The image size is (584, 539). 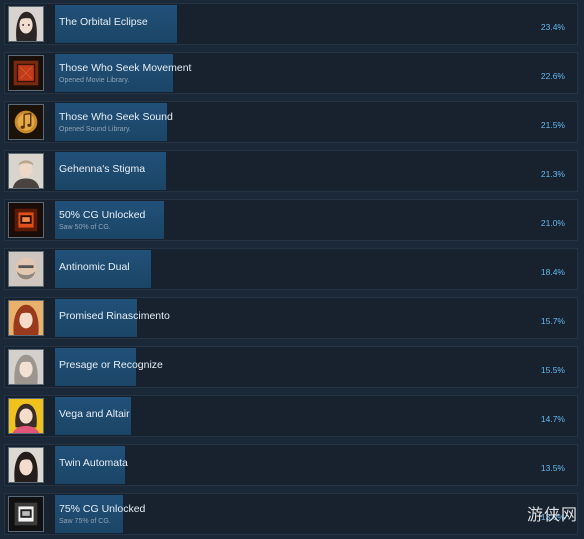 What do you see at coordinates (552, 223) in the screenshot?
I see `unlock-percentage: 21.0%` at bounding box center [552, 223].